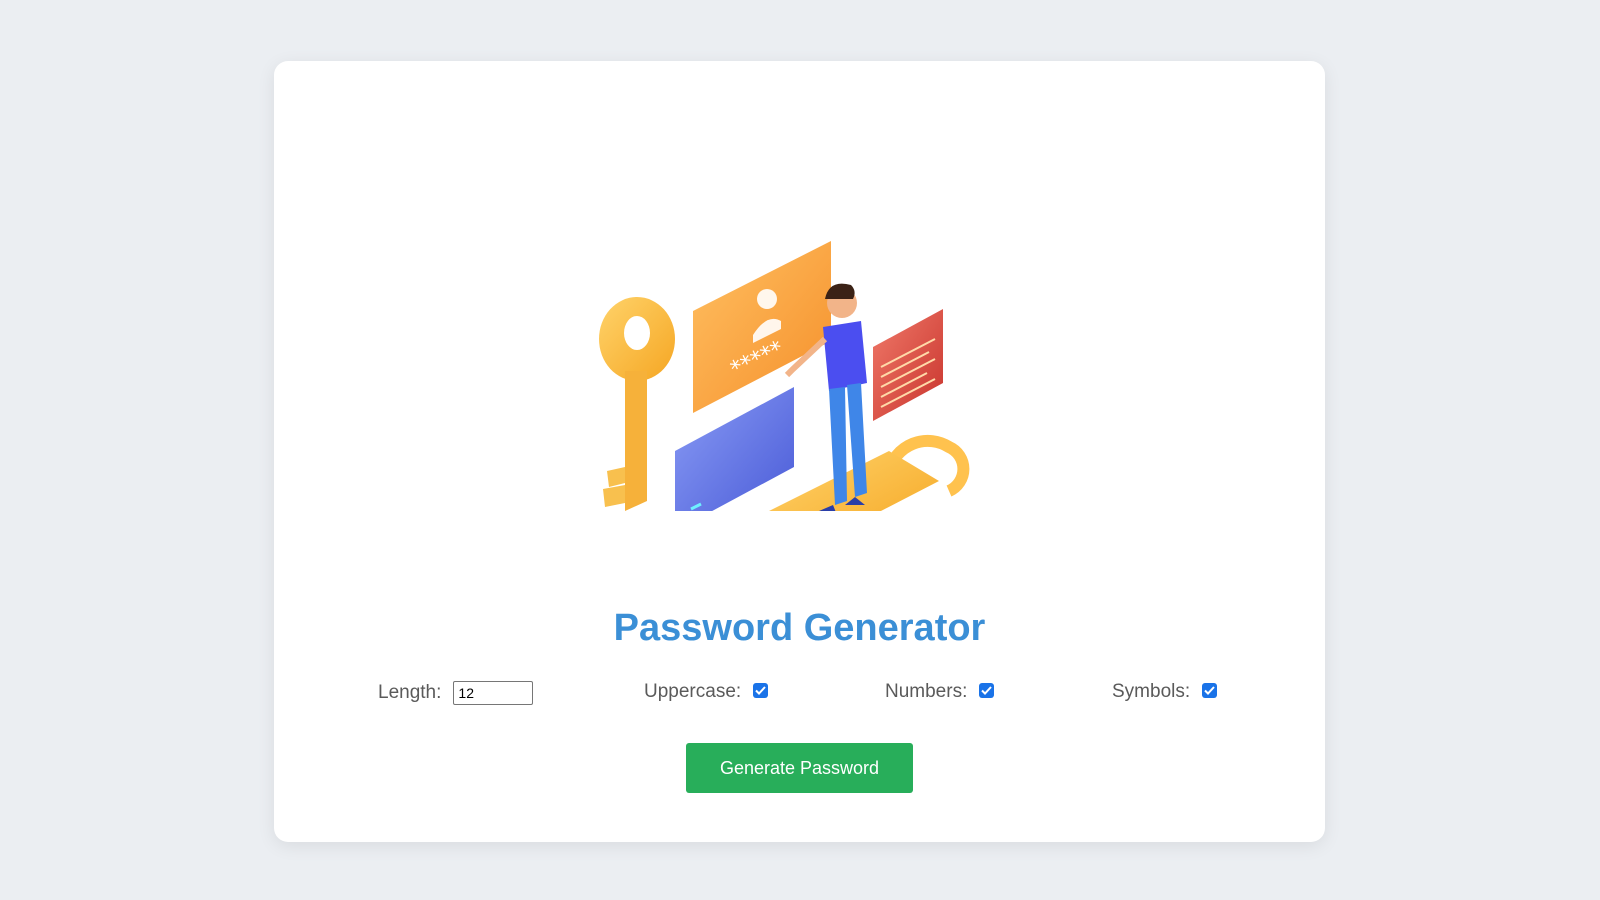 Image resolution: width=1600 pixels, height=900 pixels. Describe the element at coordinates (761, 690) in the screenshot. I see `uppercase-checkbox` at that location.